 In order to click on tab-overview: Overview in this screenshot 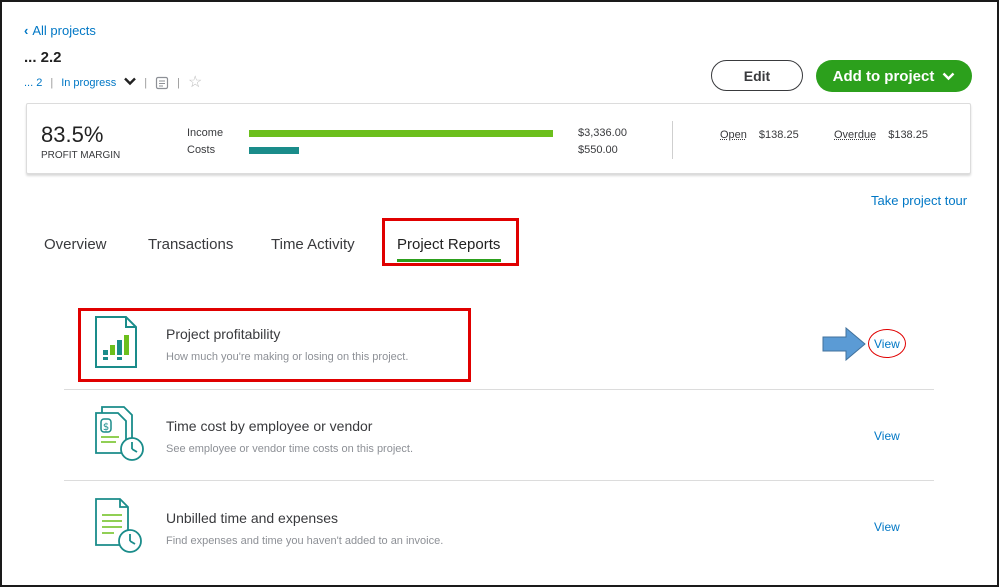, I will do `click(75, 244)`.